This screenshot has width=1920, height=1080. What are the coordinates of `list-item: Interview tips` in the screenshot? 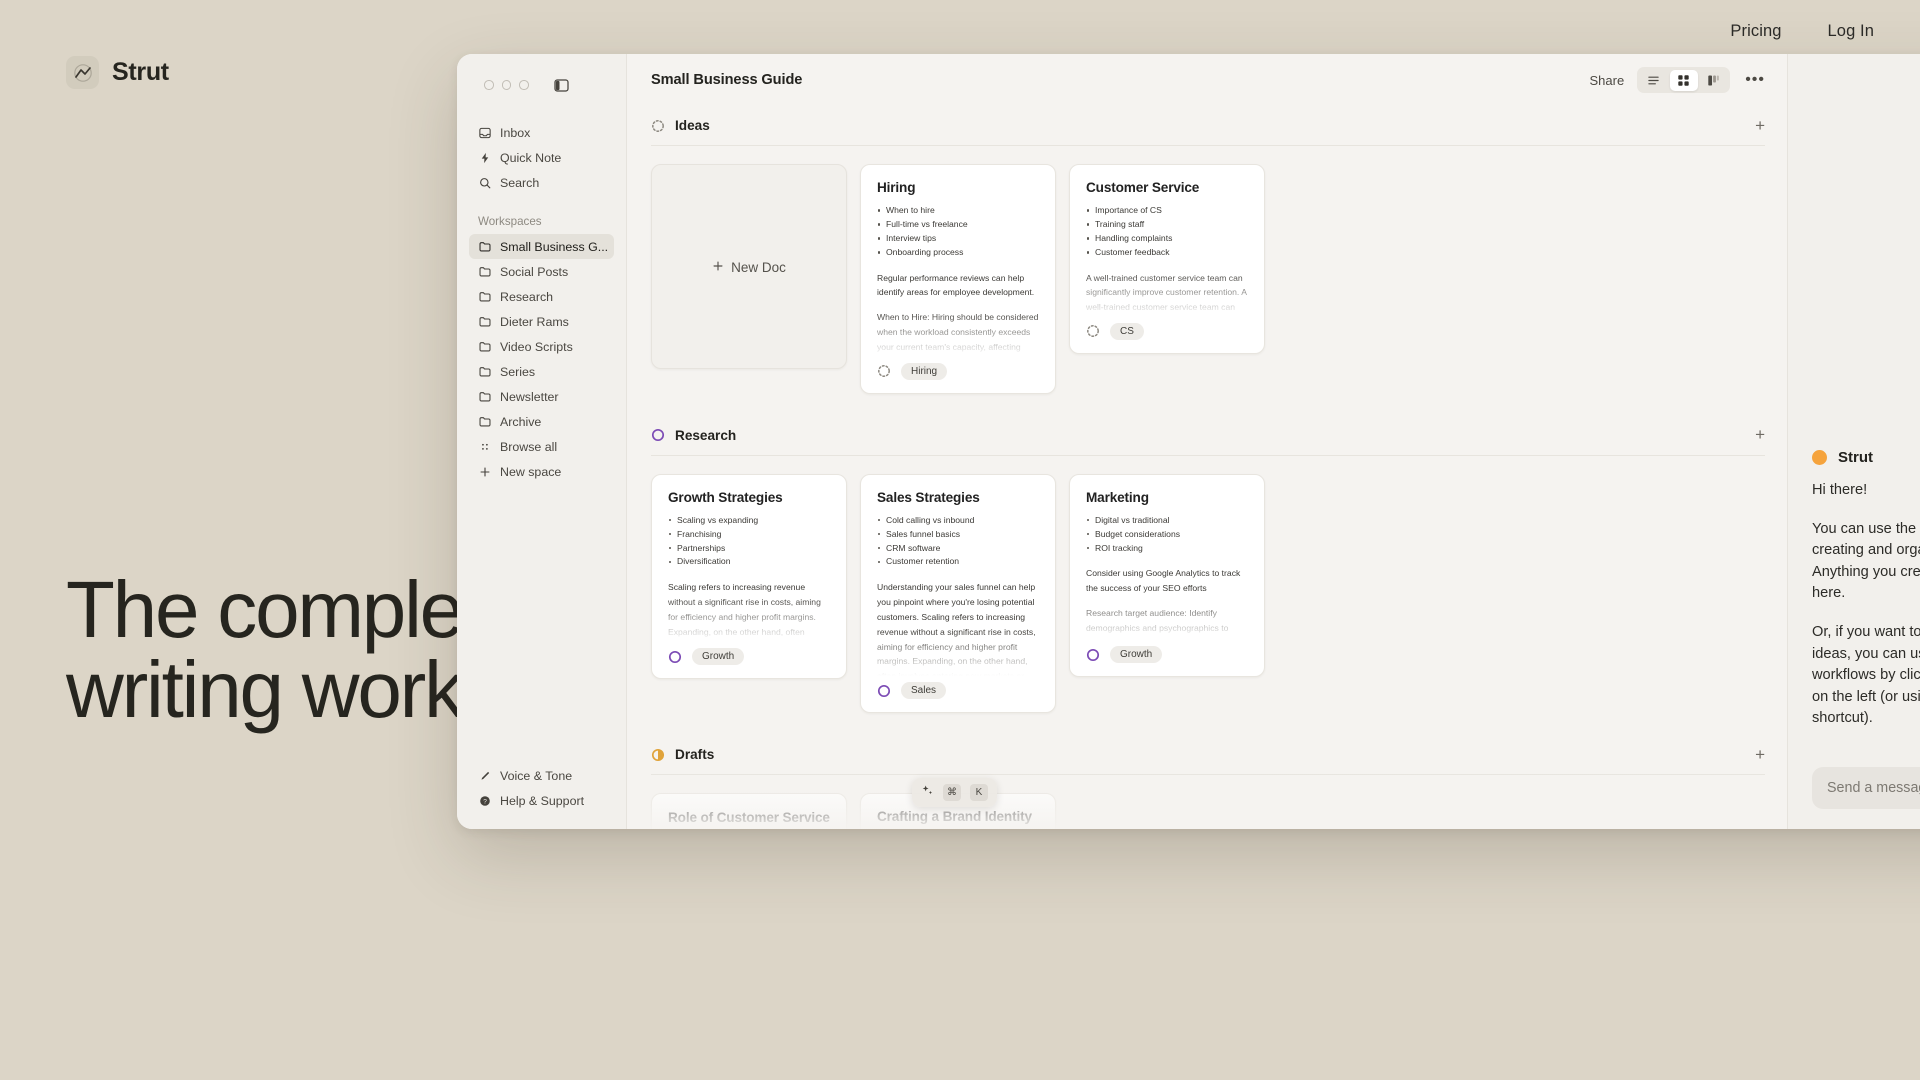 It's located at (958, 239).